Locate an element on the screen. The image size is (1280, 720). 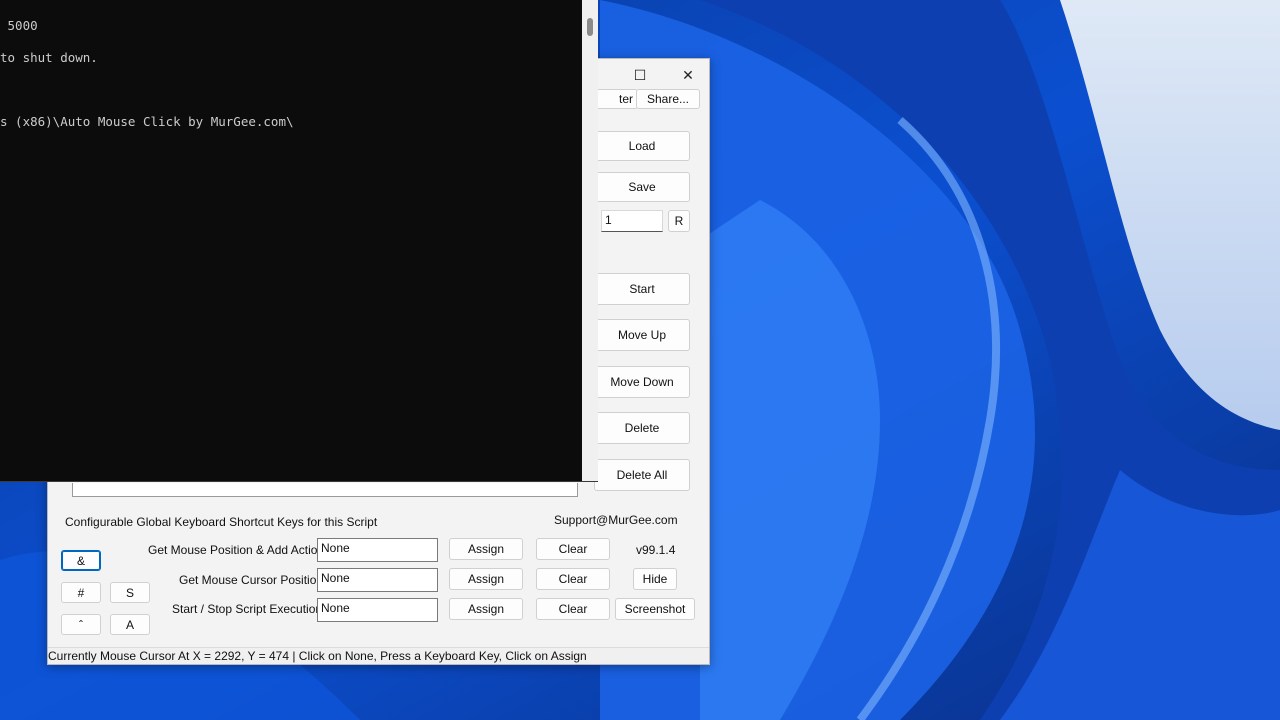
save-button: Save is located at coordinates (642, 187).